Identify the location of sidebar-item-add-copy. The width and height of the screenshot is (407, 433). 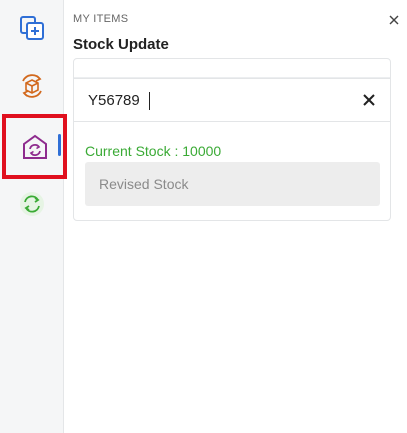
(31, 28).